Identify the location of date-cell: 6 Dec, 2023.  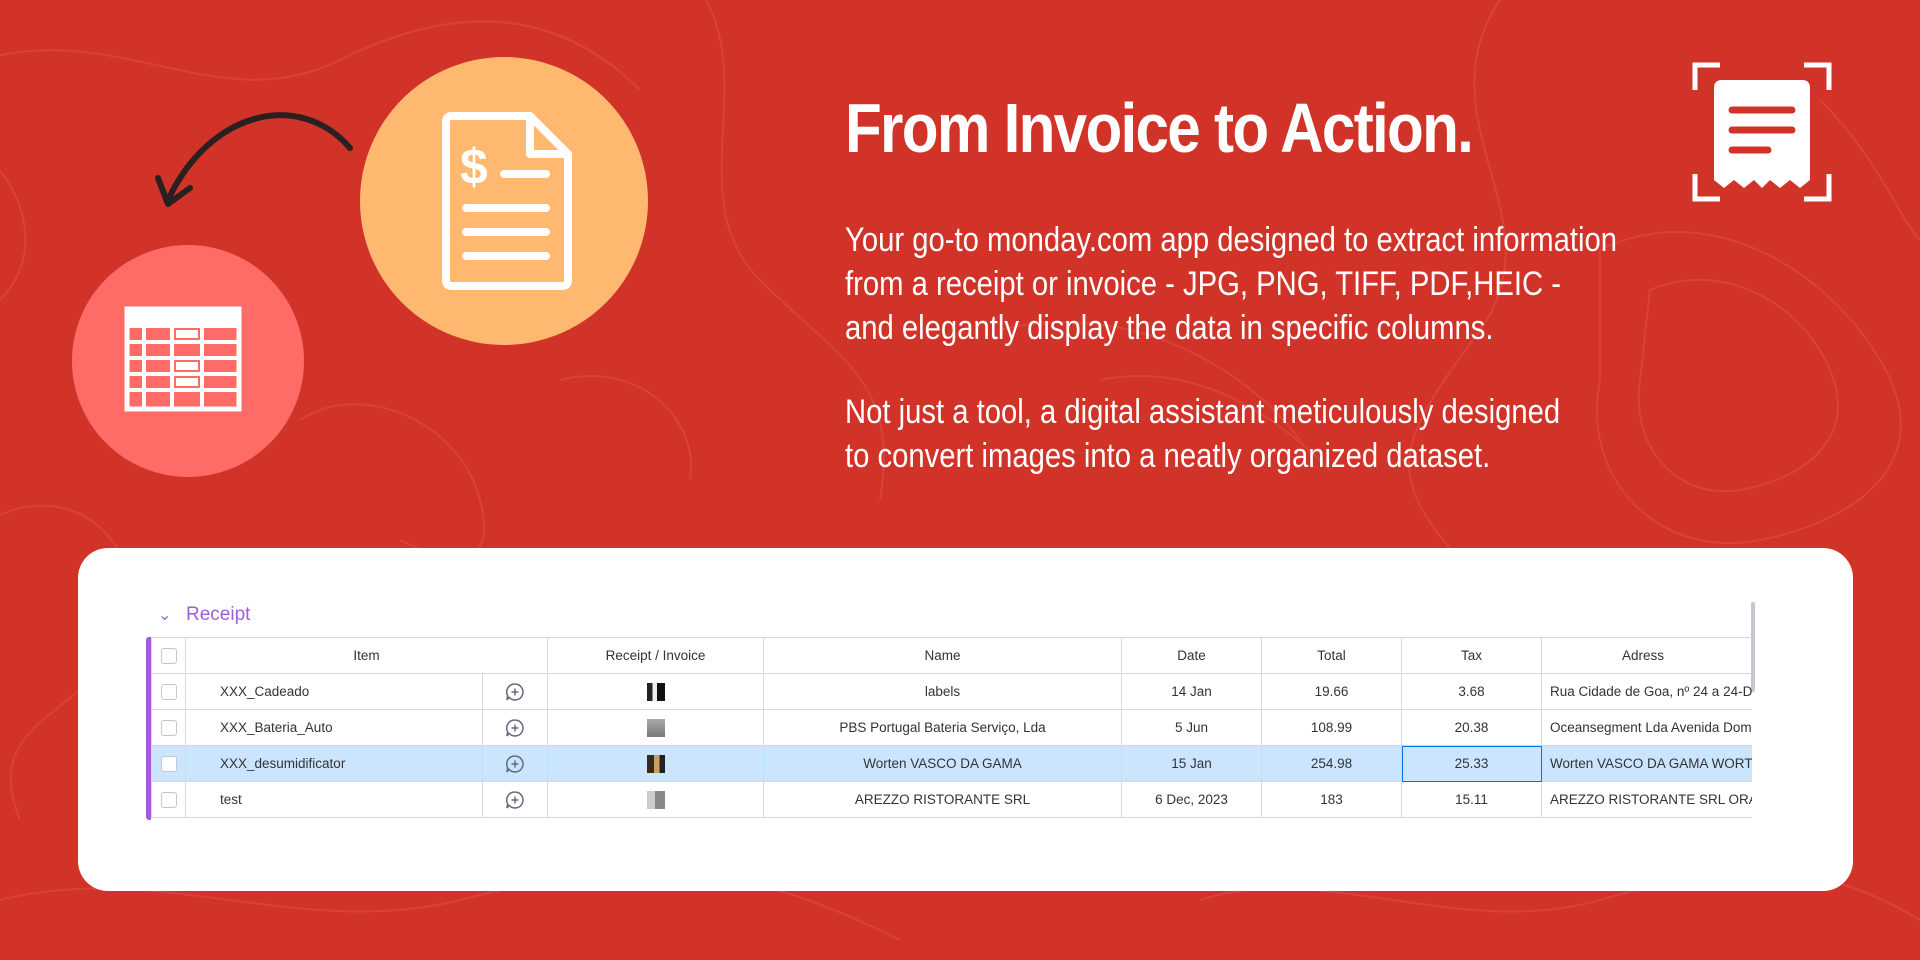
(1192, 799).